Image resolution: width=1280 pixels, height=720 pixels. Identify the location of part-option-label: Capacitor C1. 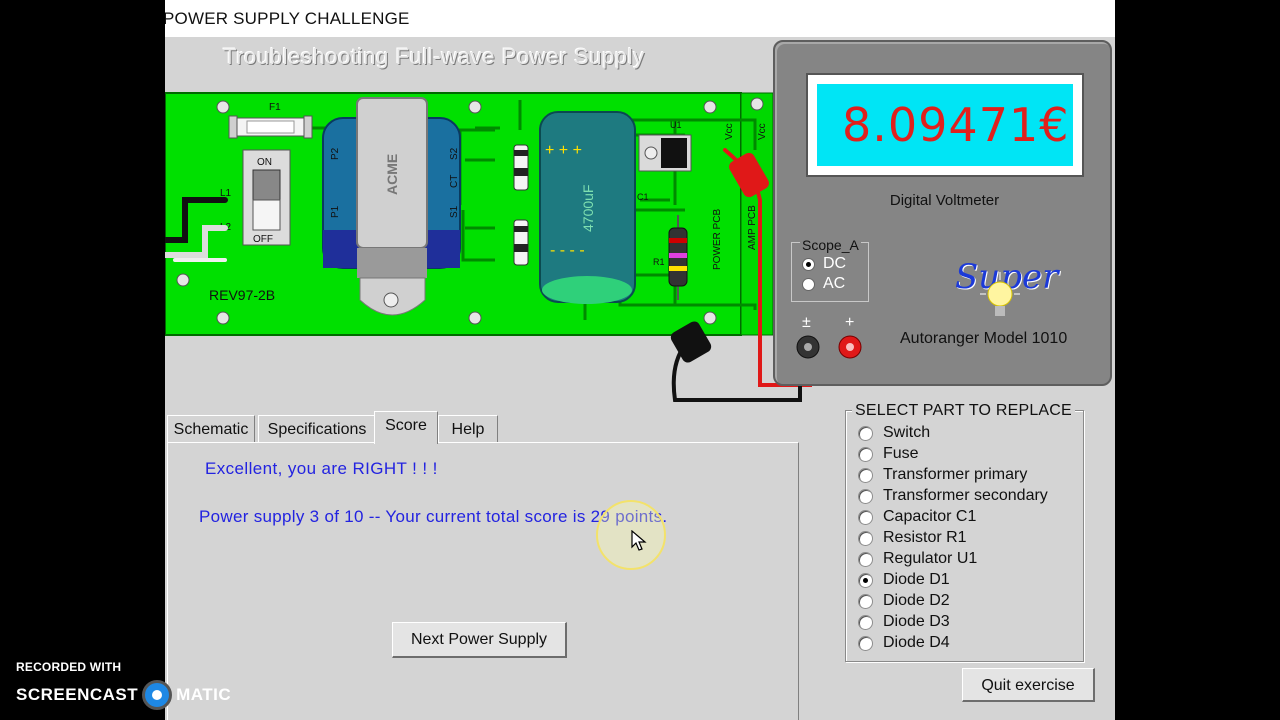
(930, 516).